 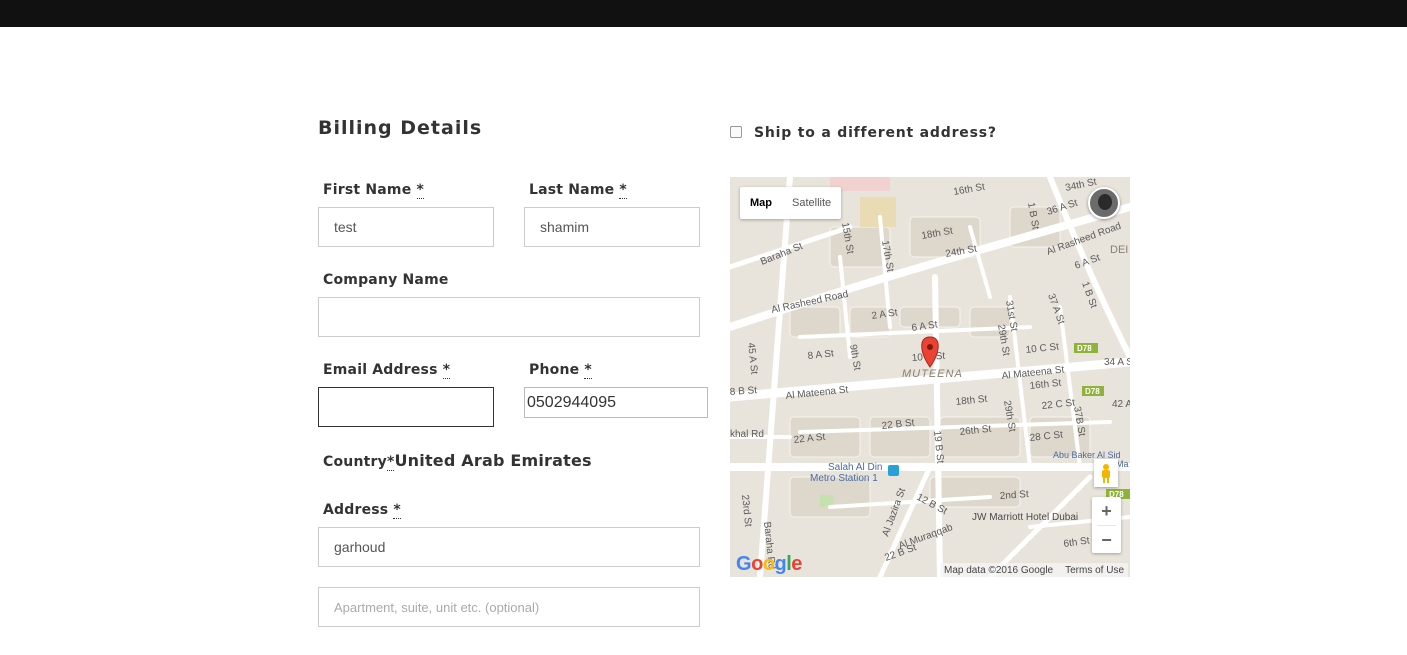 I want to click on last-name-label: Last Name *, so click(x=578, y=190).